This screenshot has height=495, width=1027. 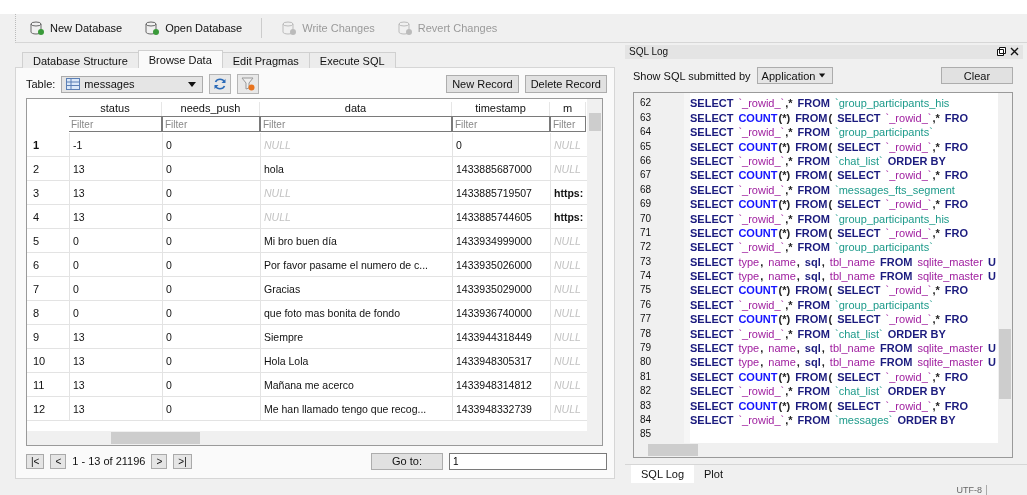 What do you see at coordinates (568, 216) in the screenshot?
I see `table-cell: https:` at bounding box center [568, 216].